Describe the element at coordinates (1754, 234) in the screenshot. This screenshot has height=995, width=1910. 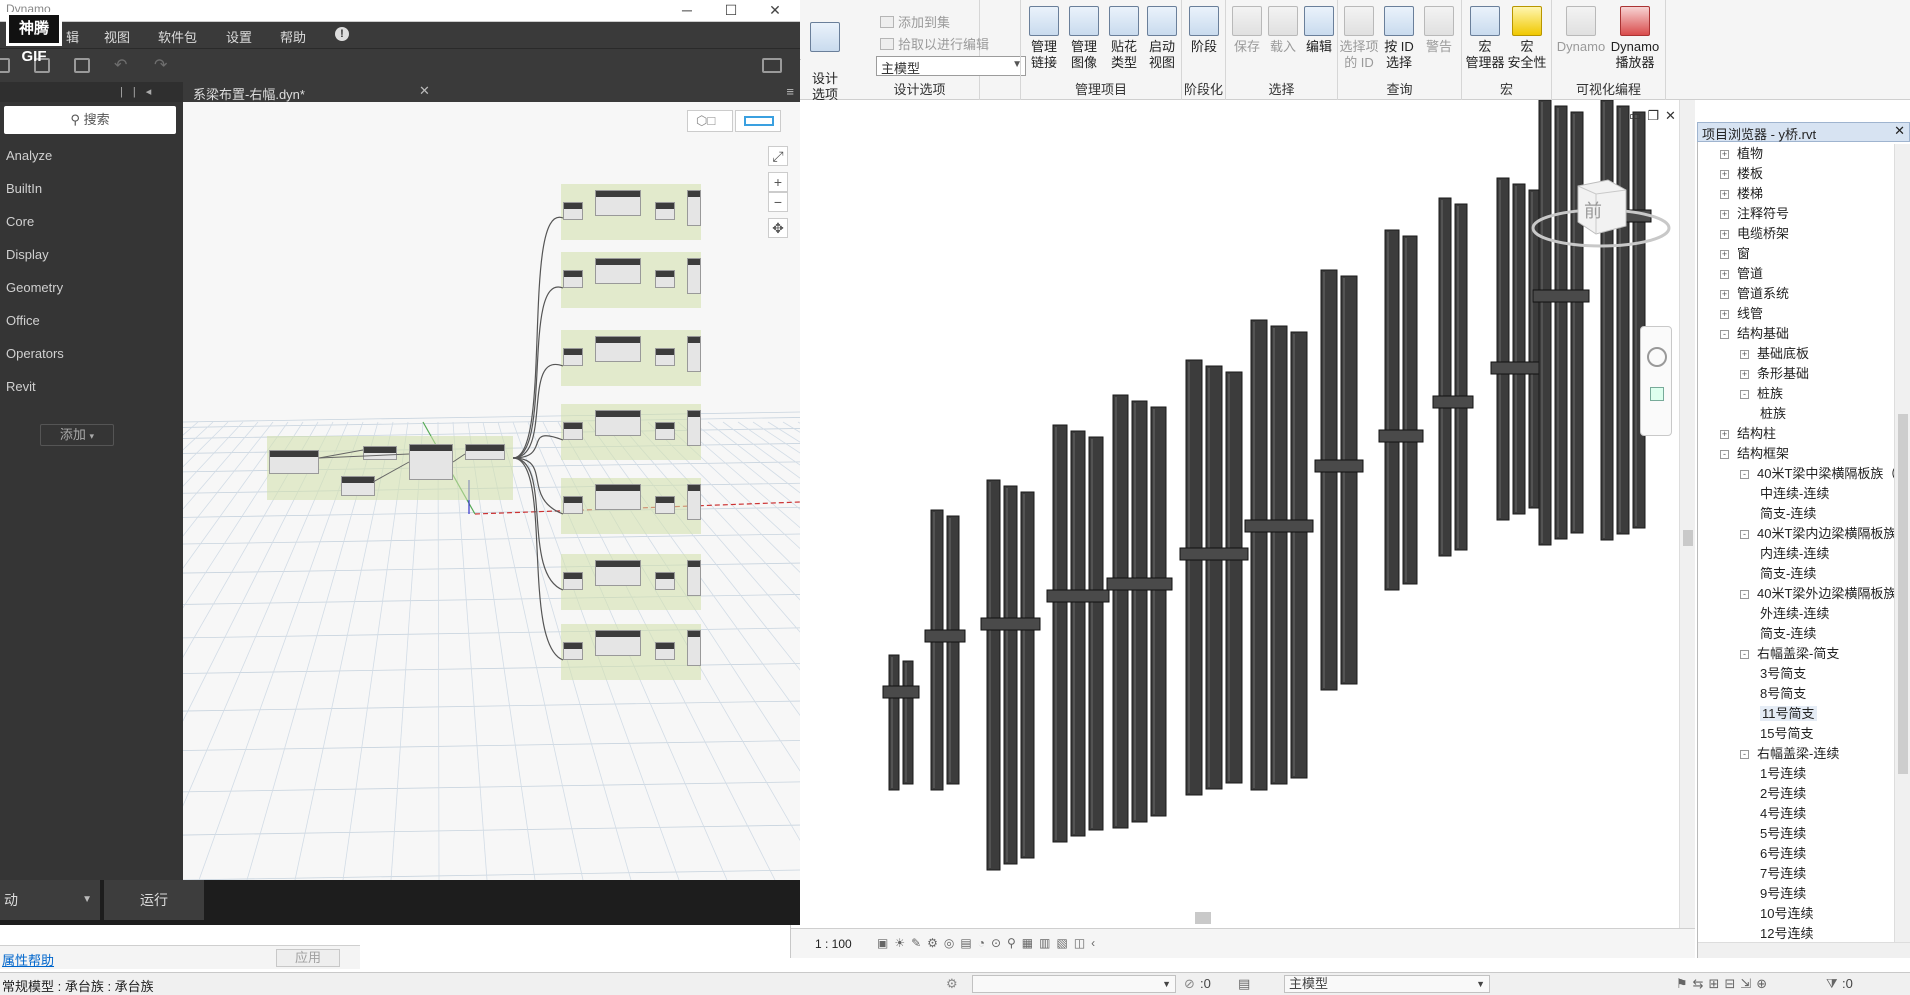
I see `browser-tree-item: + 电缆桥架` at that location.